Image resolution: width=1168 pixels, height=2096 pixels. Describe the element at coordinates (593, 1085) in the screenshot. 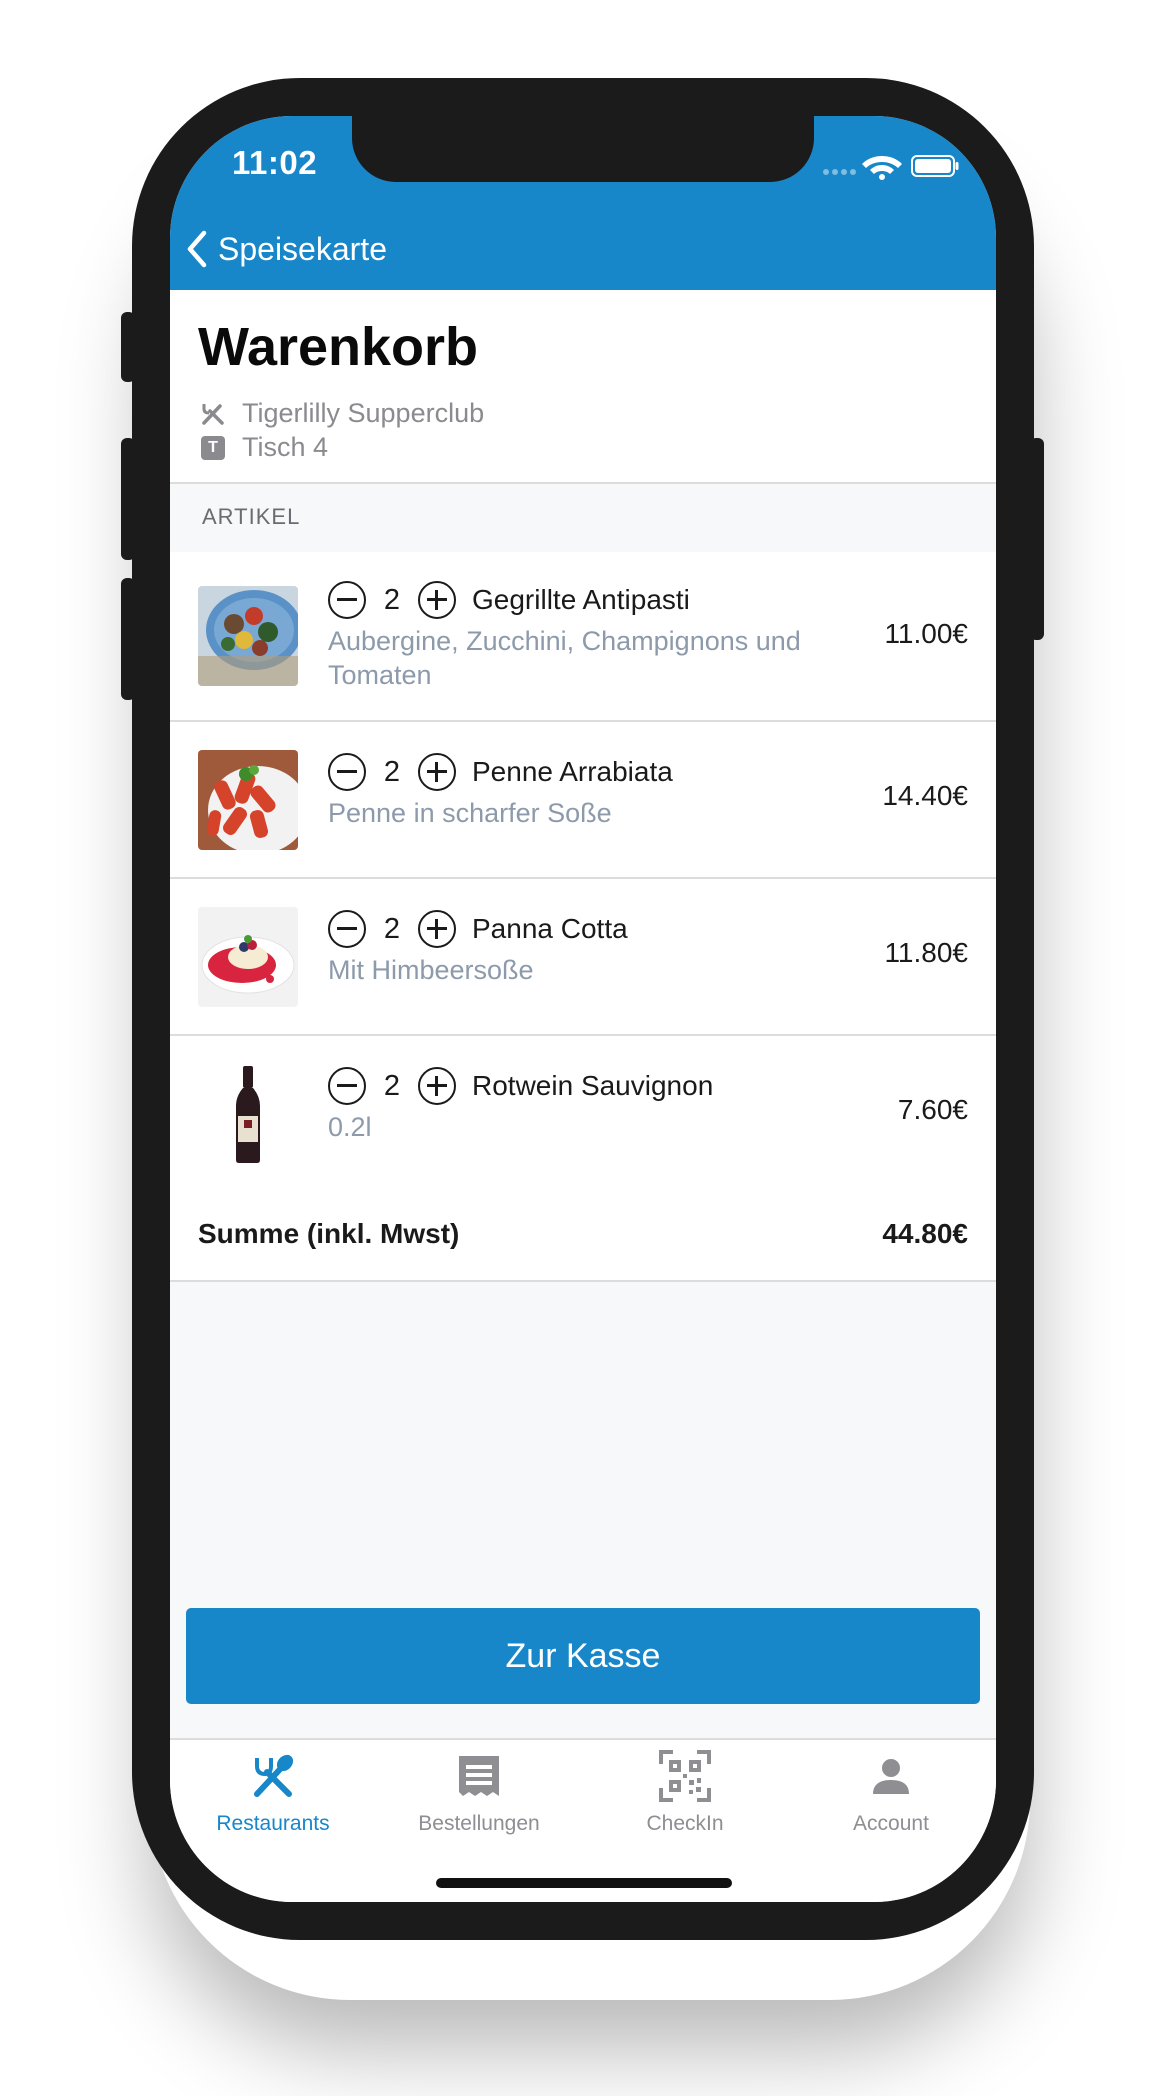

I see `item-name: Rotwein Sauvignon` at that location.